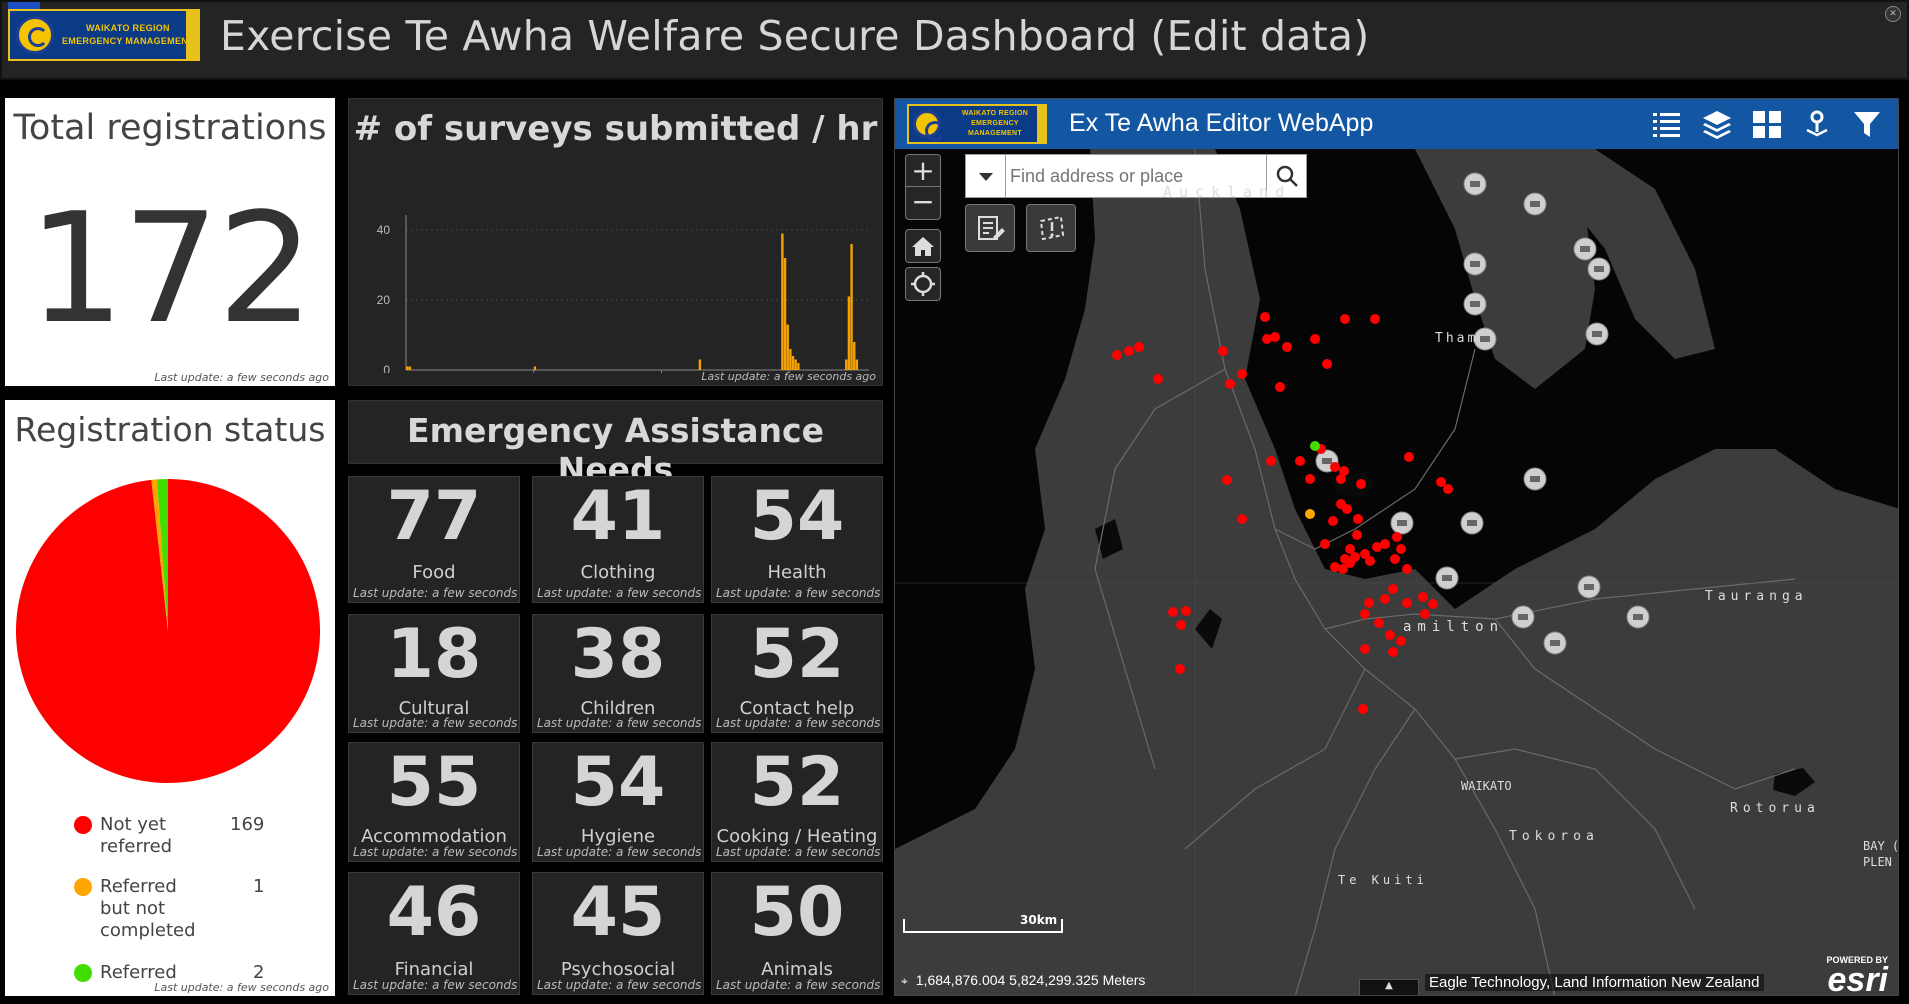 The image size is (1909, 1004). Describe the element at coordinates (1227, 192) in the screenshot. I see `map-label-auckland: Auckland` at that location.